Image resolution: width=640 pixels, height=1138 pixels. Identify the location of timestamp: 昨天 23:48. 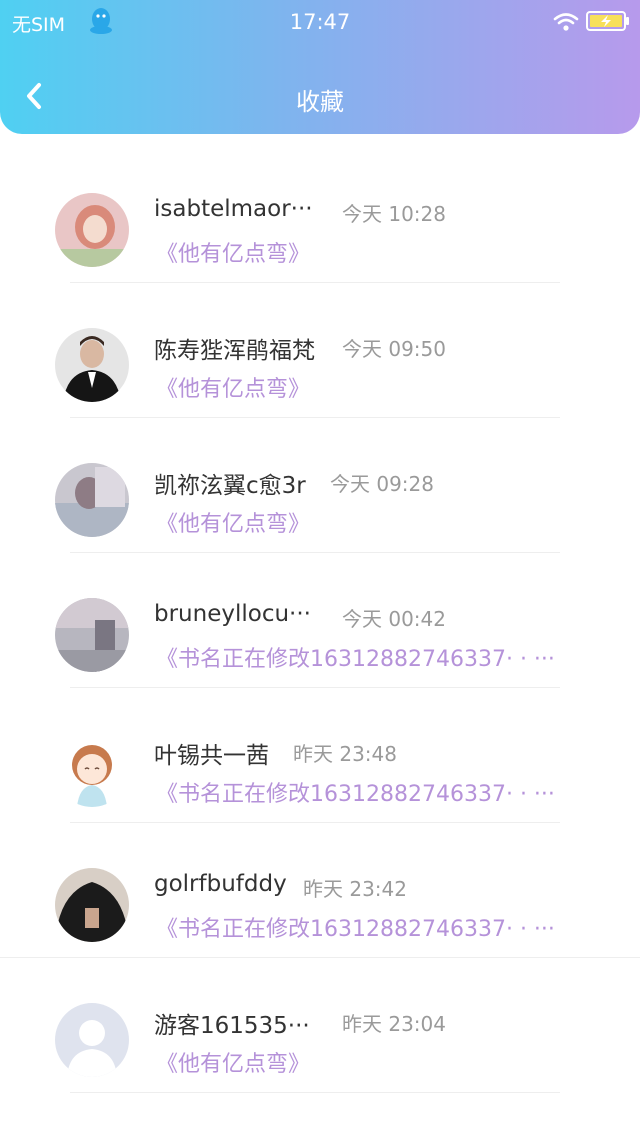
(345, 754).